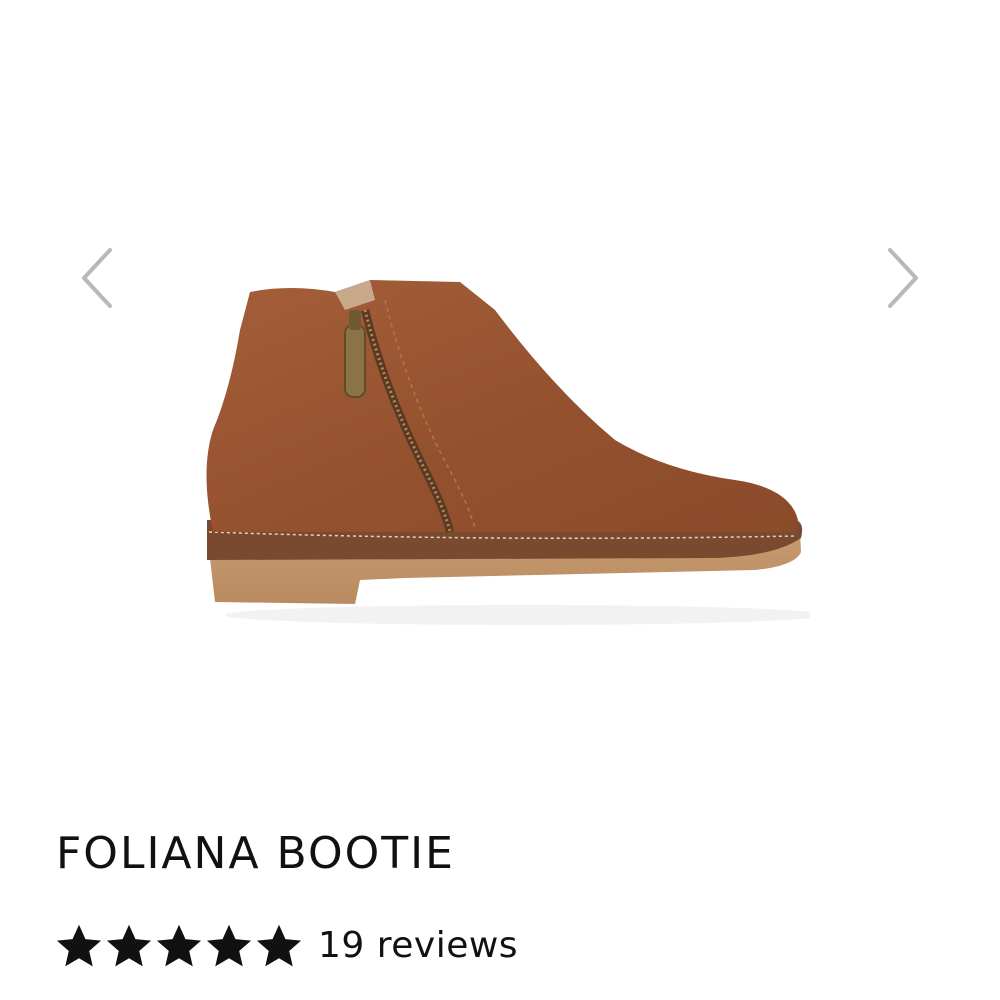 This screenshot has height=1000, width=1000. Describe the element at coordinates (418, 946) in the screenshot. I see `reviews-link: 19 reviews` at that location.